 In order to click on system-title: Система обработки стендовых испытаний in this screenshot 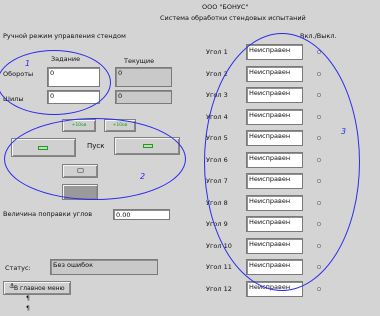, I will do `click(233, 18)`.